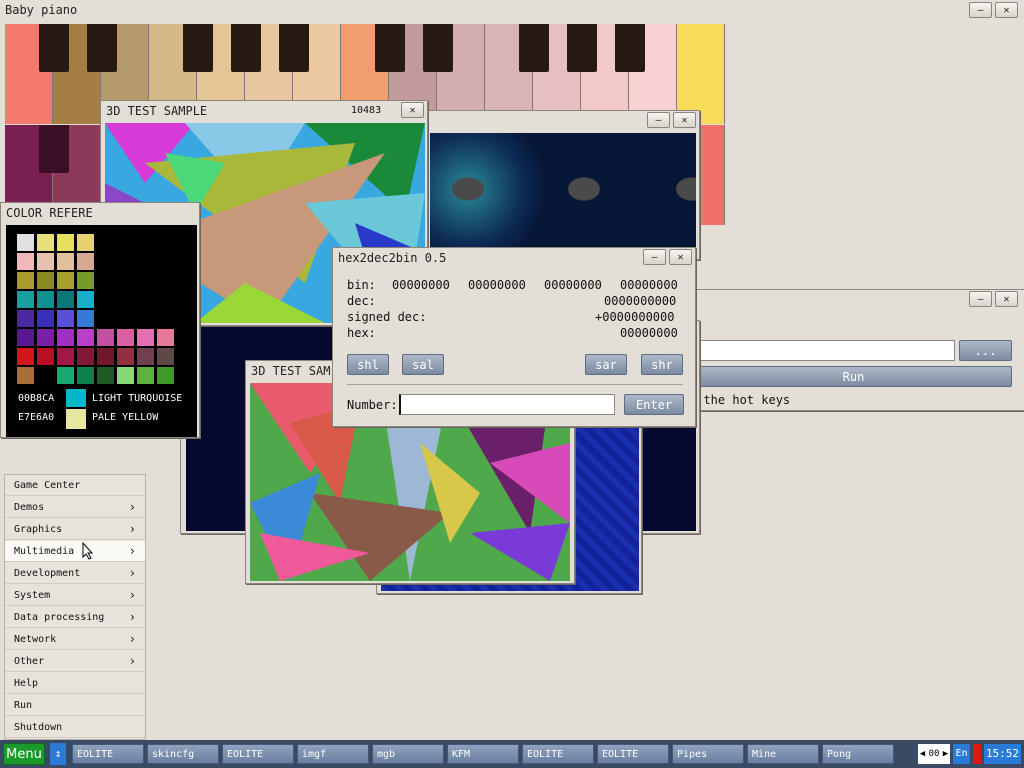 The image size is (1024, 768). I want to click on pattern-window: — ✕, so click(562, 185).